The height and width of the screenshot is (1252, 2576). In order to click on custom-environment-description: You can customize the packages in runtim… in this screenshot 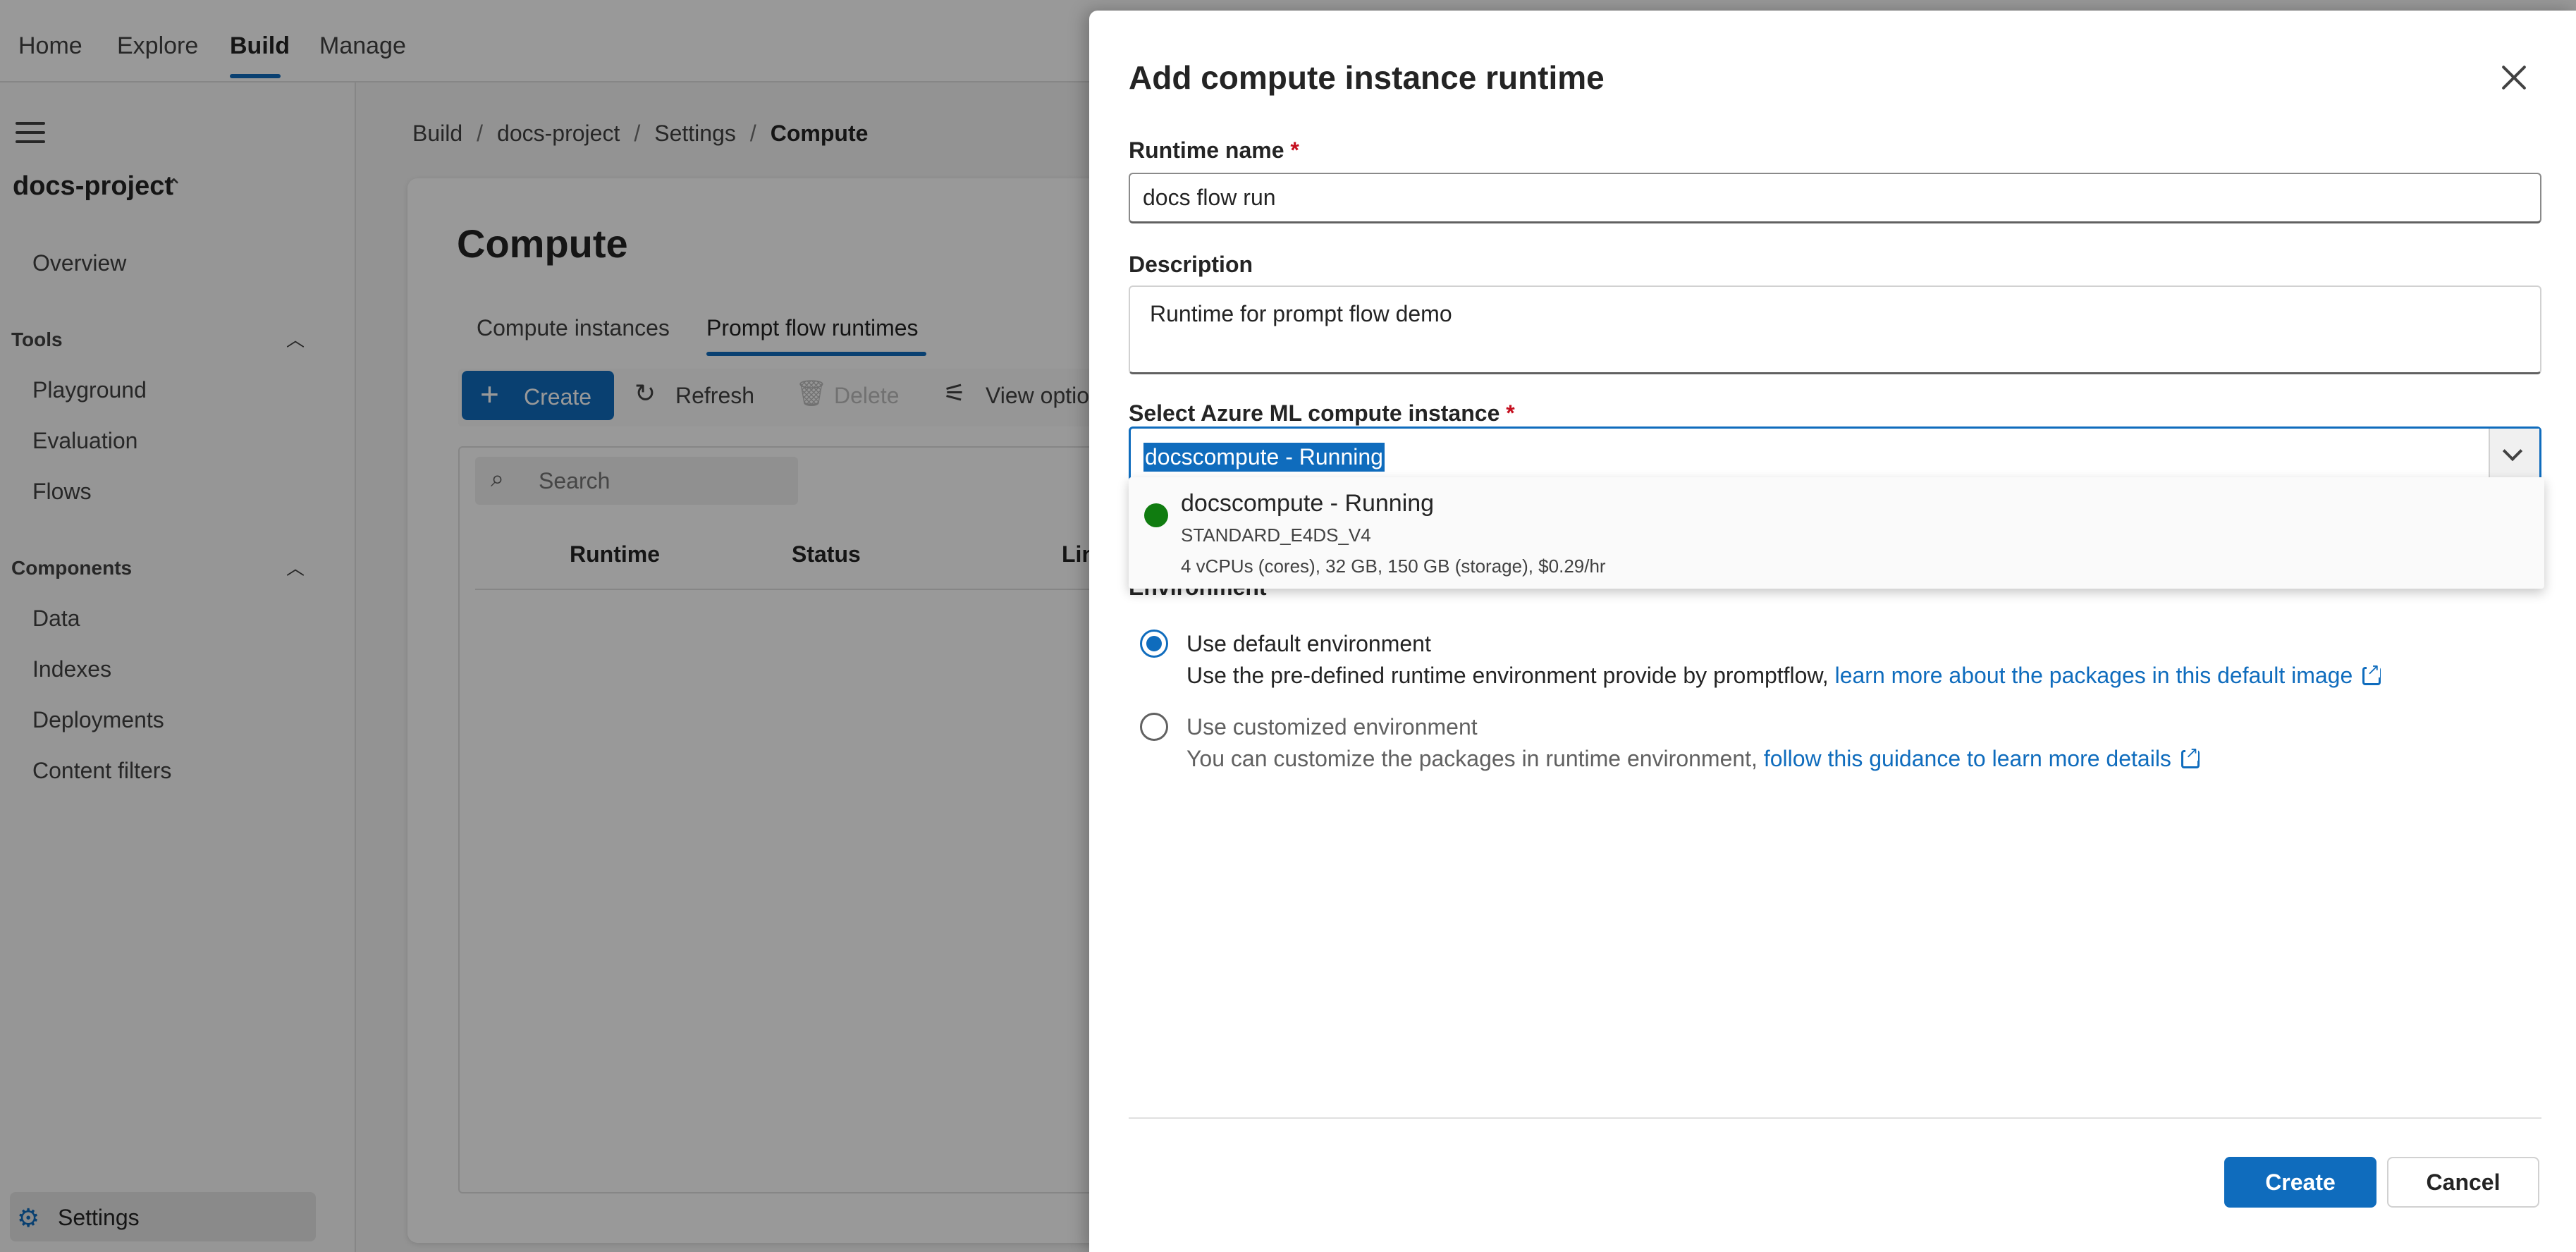, I will do `click(1693, 758)`.